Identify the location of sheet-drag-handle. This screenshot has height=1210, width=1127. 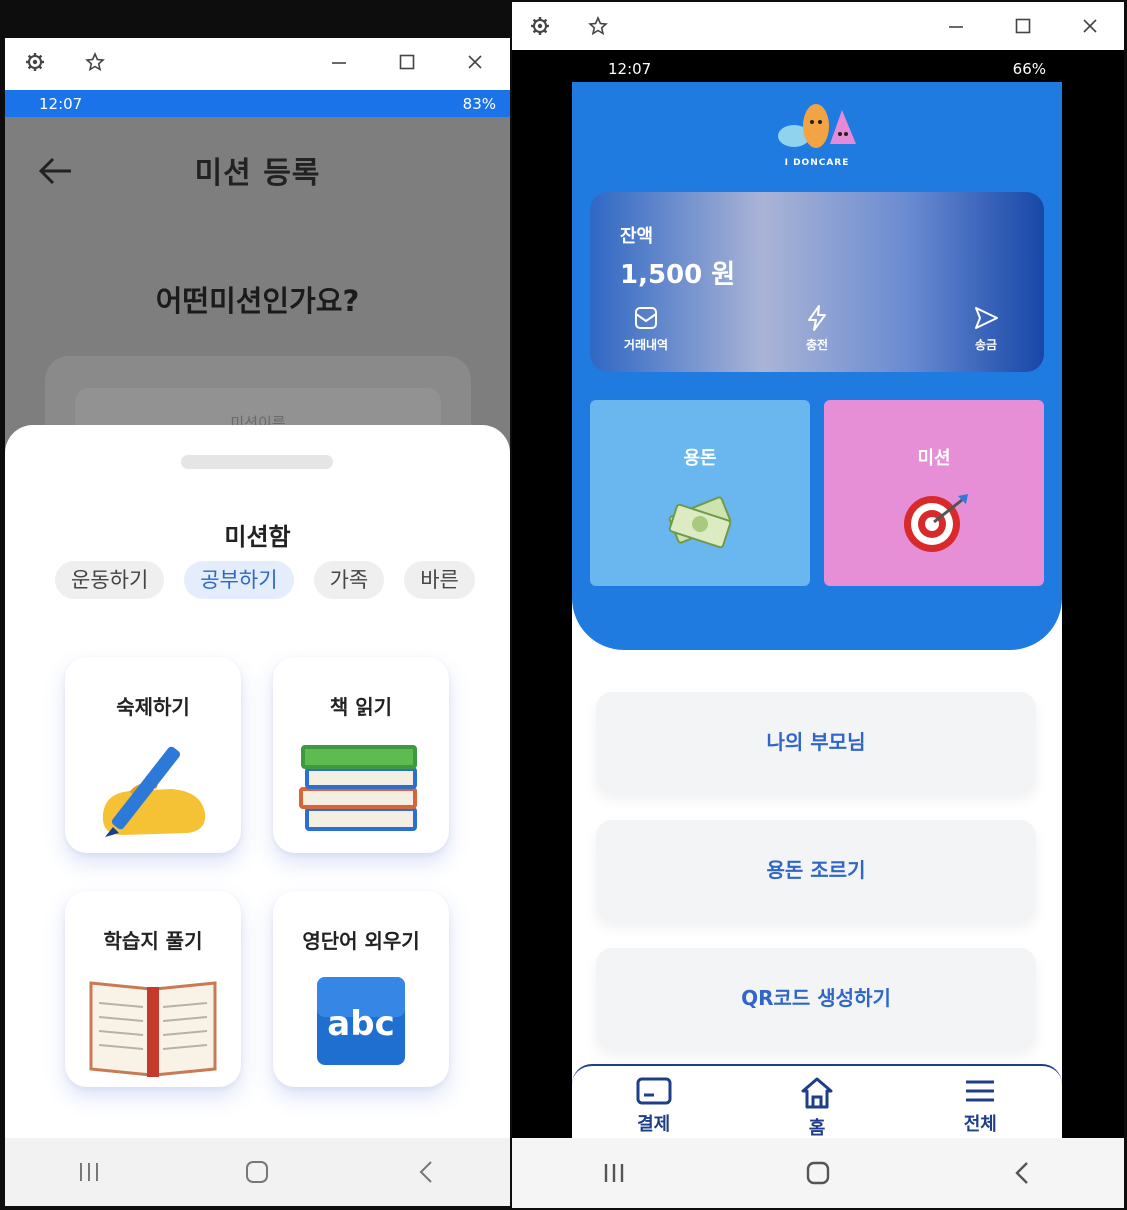
(257, 462).